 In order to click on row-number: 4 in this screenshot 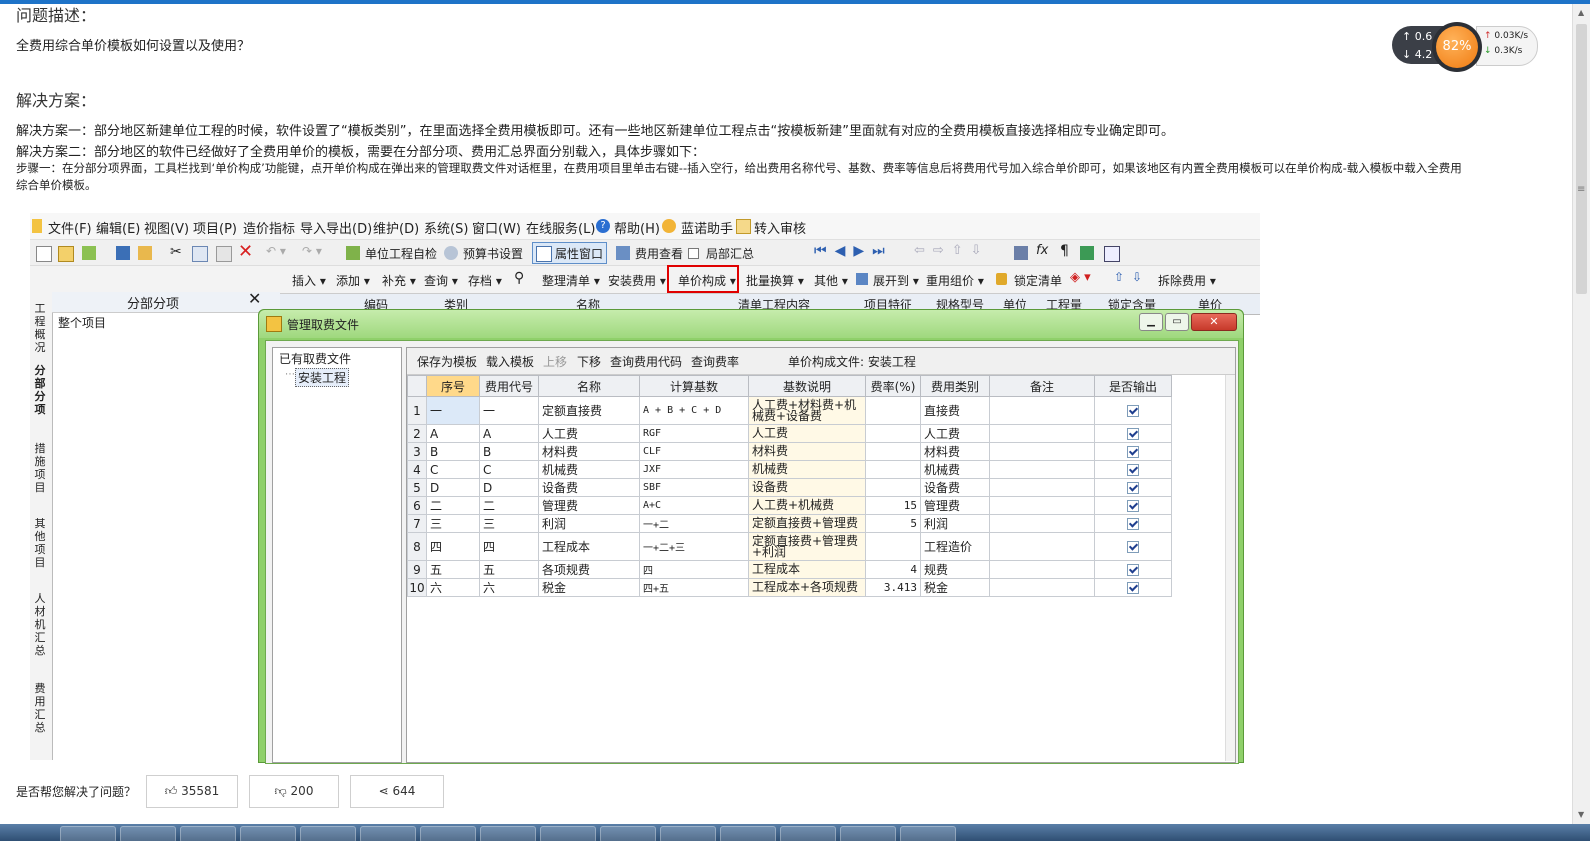, I will do `click(417, 469)`.